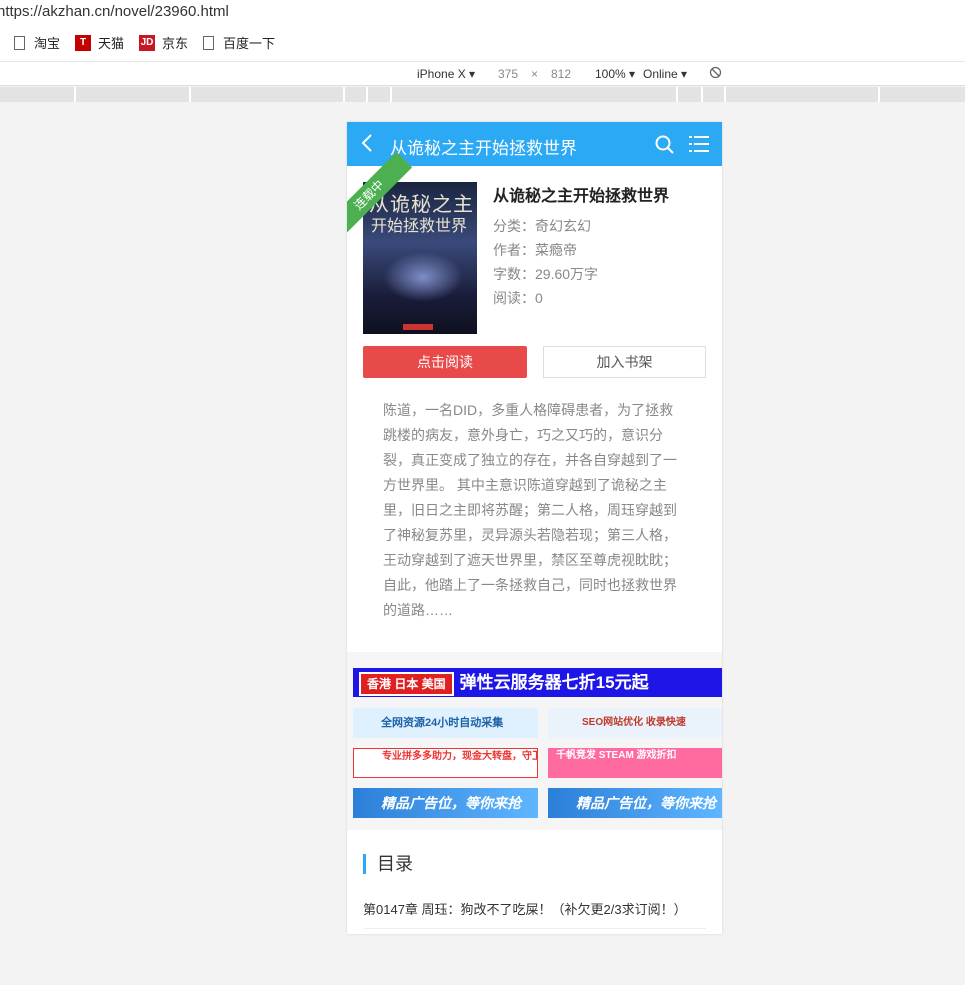  What do you see at coordinates (699, 144) in the screenshot?
I see `menu-list-icon` at bounding box center [699, 144].